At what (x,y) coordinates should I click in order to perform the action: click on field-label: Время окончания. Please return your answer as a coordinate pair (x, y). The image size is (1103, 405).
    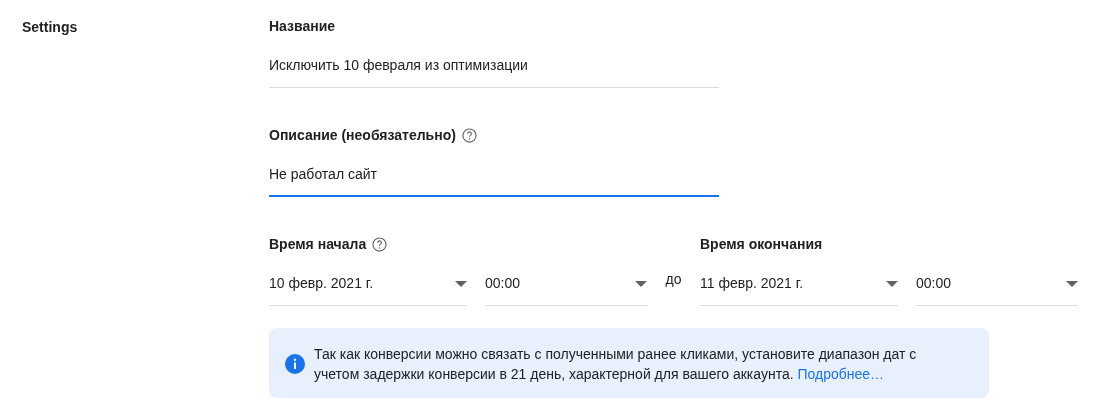
    Looking at the image, I should click on (761, 244).